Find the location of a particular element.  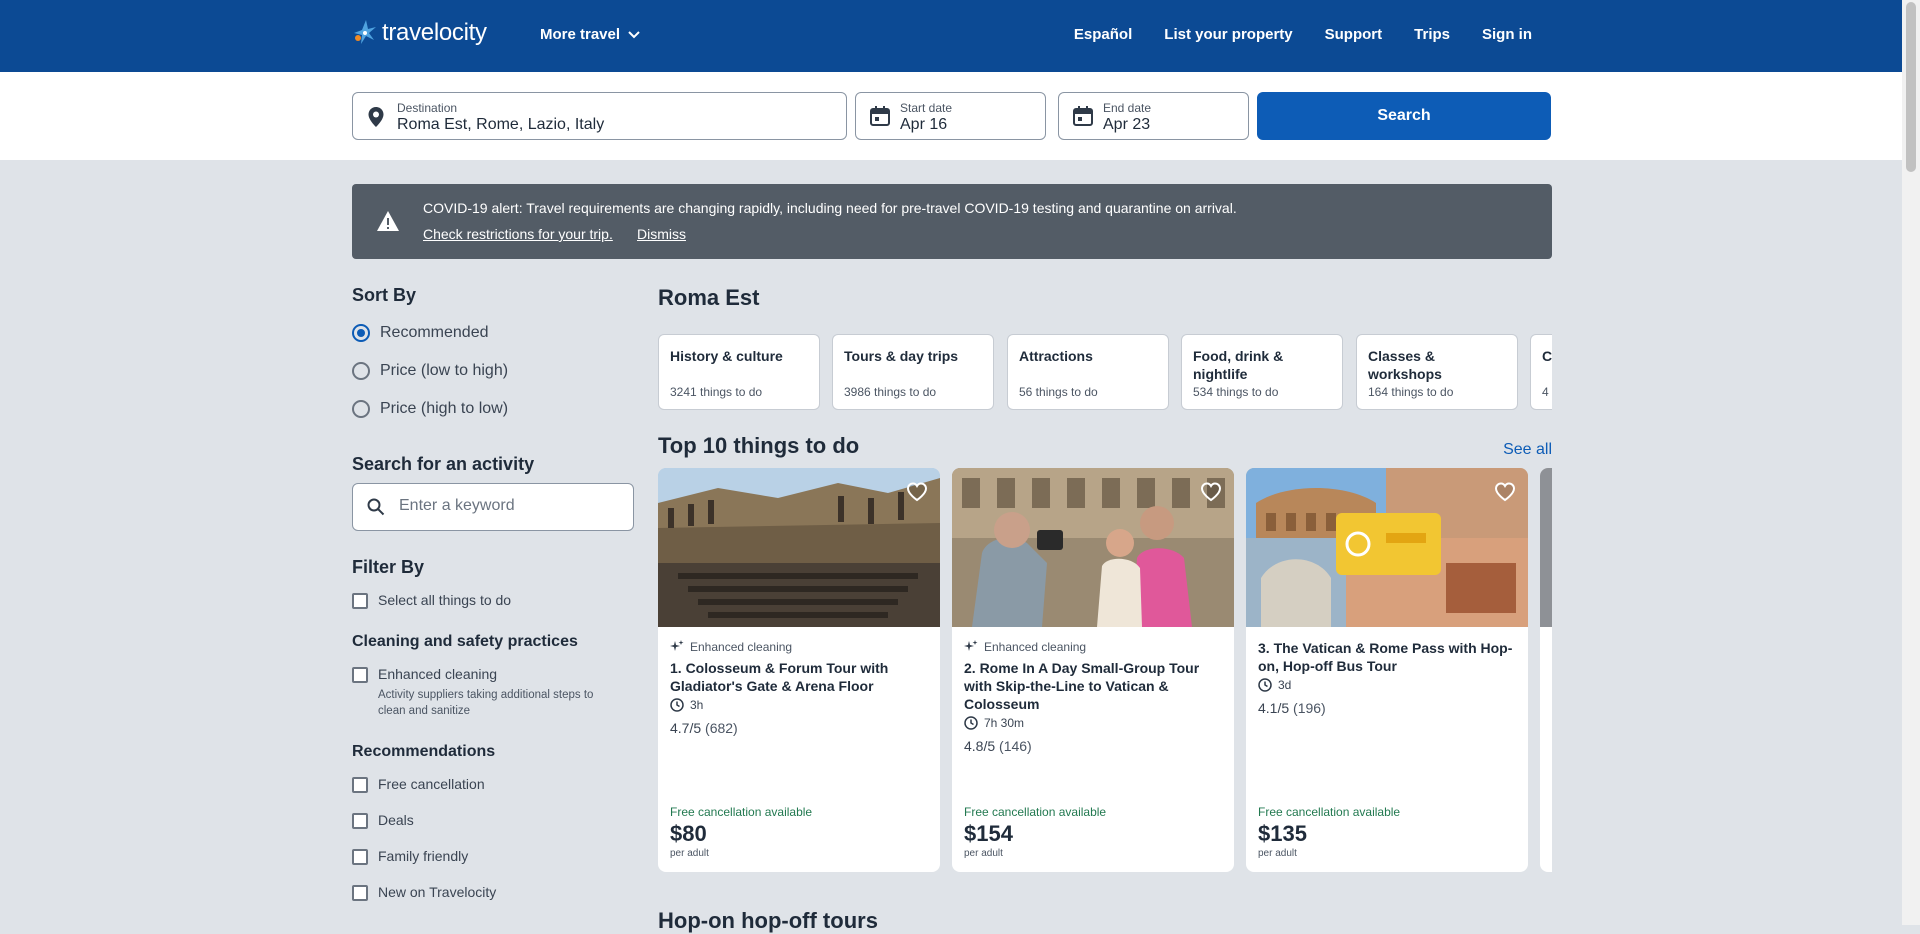

recommendations-title: Recommendations is located at coordinates (424, 751).